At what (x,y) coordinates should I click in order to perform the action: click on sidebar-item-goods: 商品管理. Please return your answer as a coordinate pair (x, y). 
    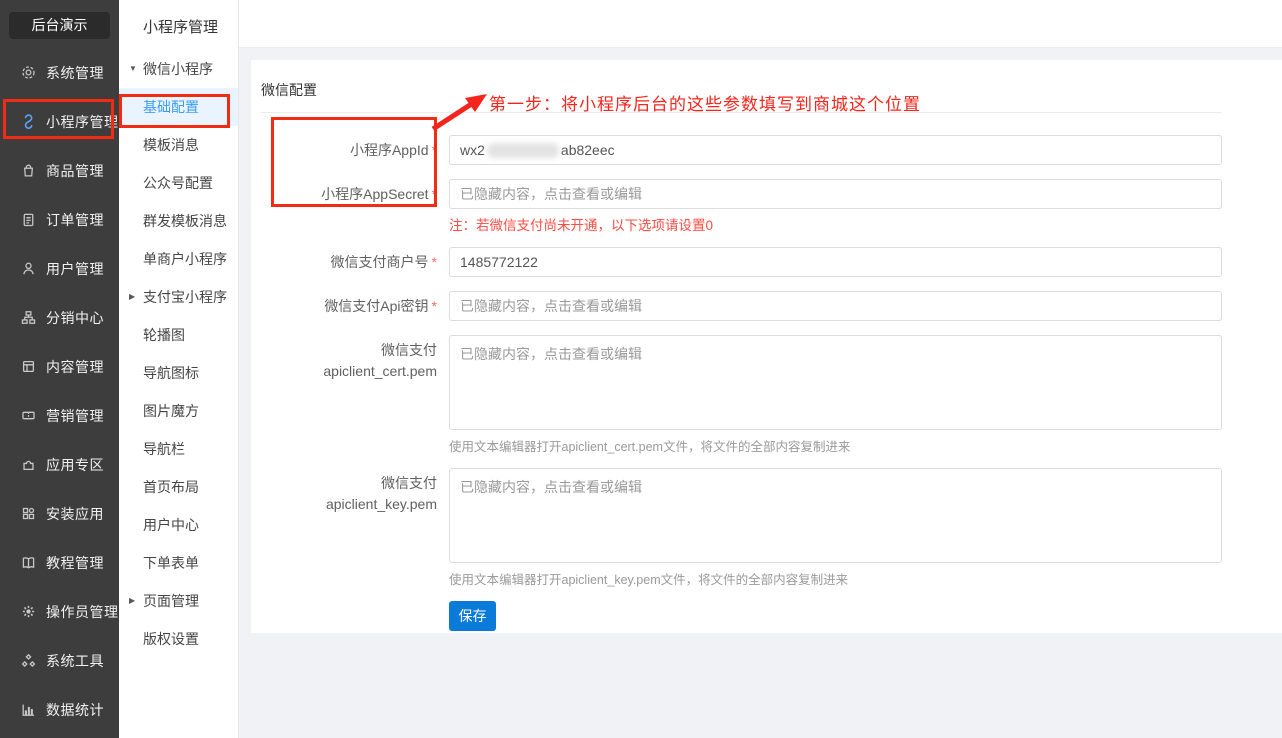
    Looking at the image, I should click on (59, 170).